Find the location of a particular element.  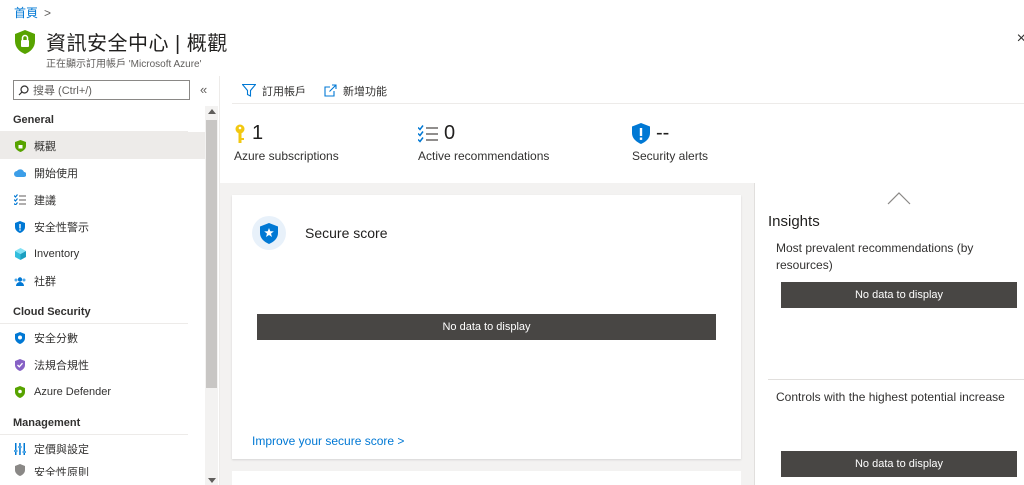

page-title: 資訊安全中心 | 概觀 is located at coordinates (137, 44).